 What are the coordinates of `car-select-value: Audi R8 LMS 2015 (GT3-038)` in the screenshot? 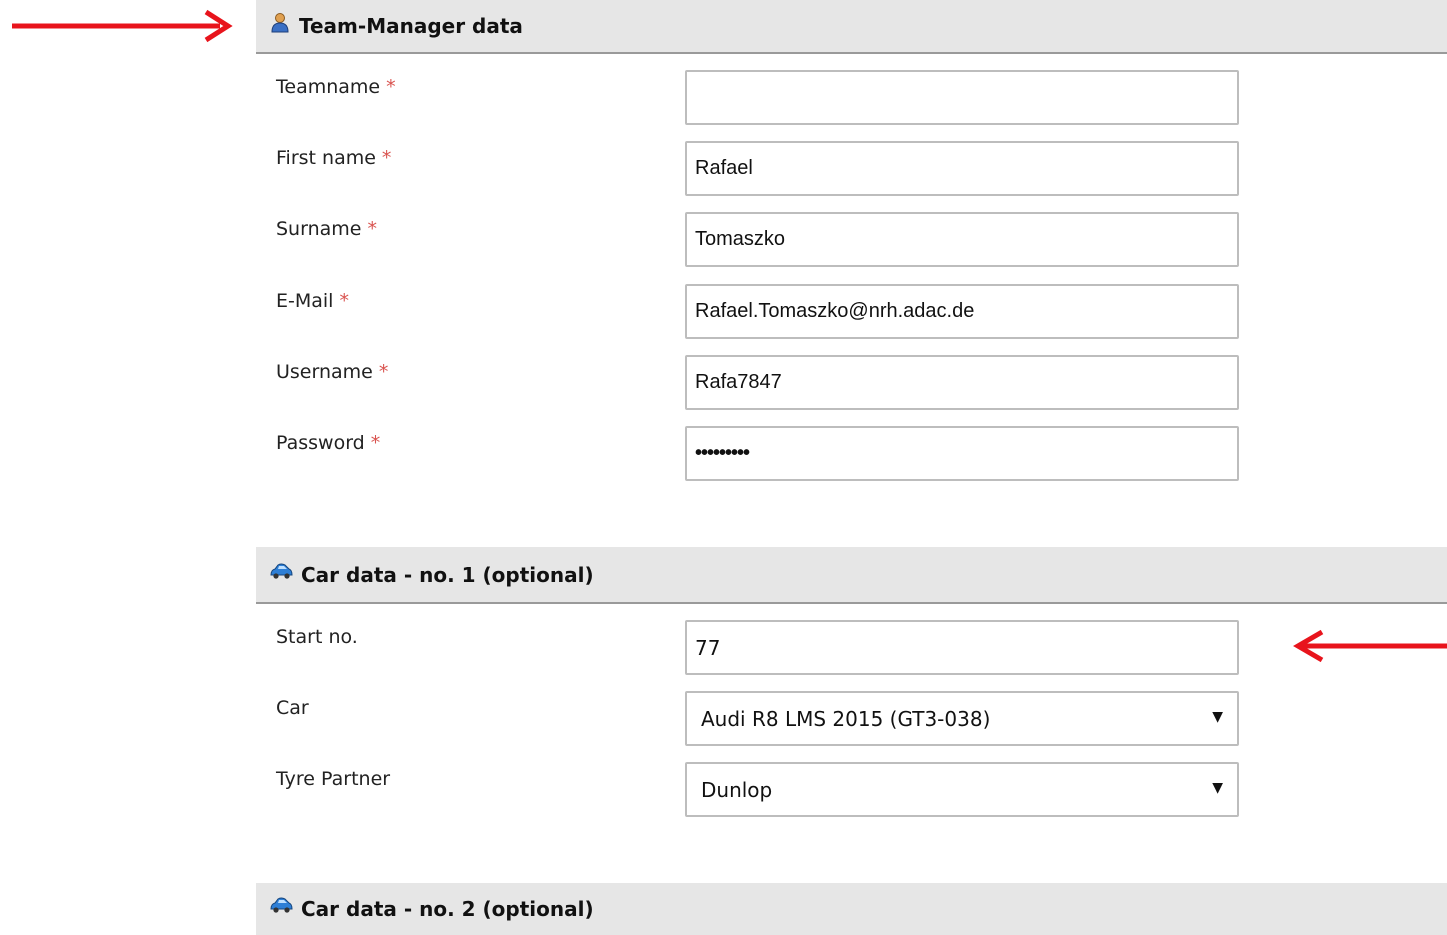 It's located at (846, 718).